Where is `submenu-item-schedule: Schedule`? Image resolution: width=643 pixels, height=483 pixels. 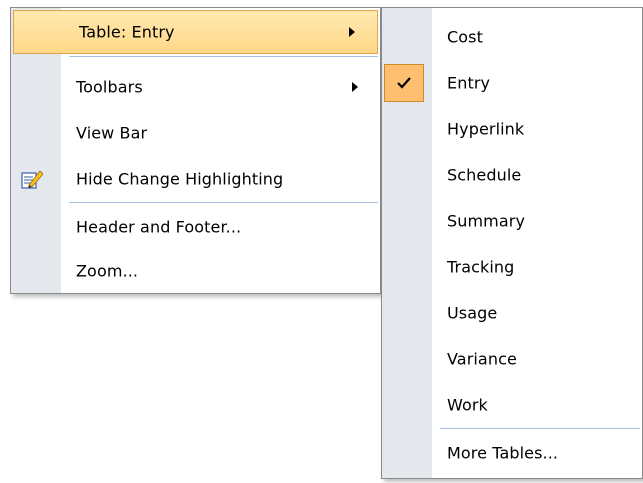
submenu-item-schedule: Schedule is located at coordinates (512, 175).